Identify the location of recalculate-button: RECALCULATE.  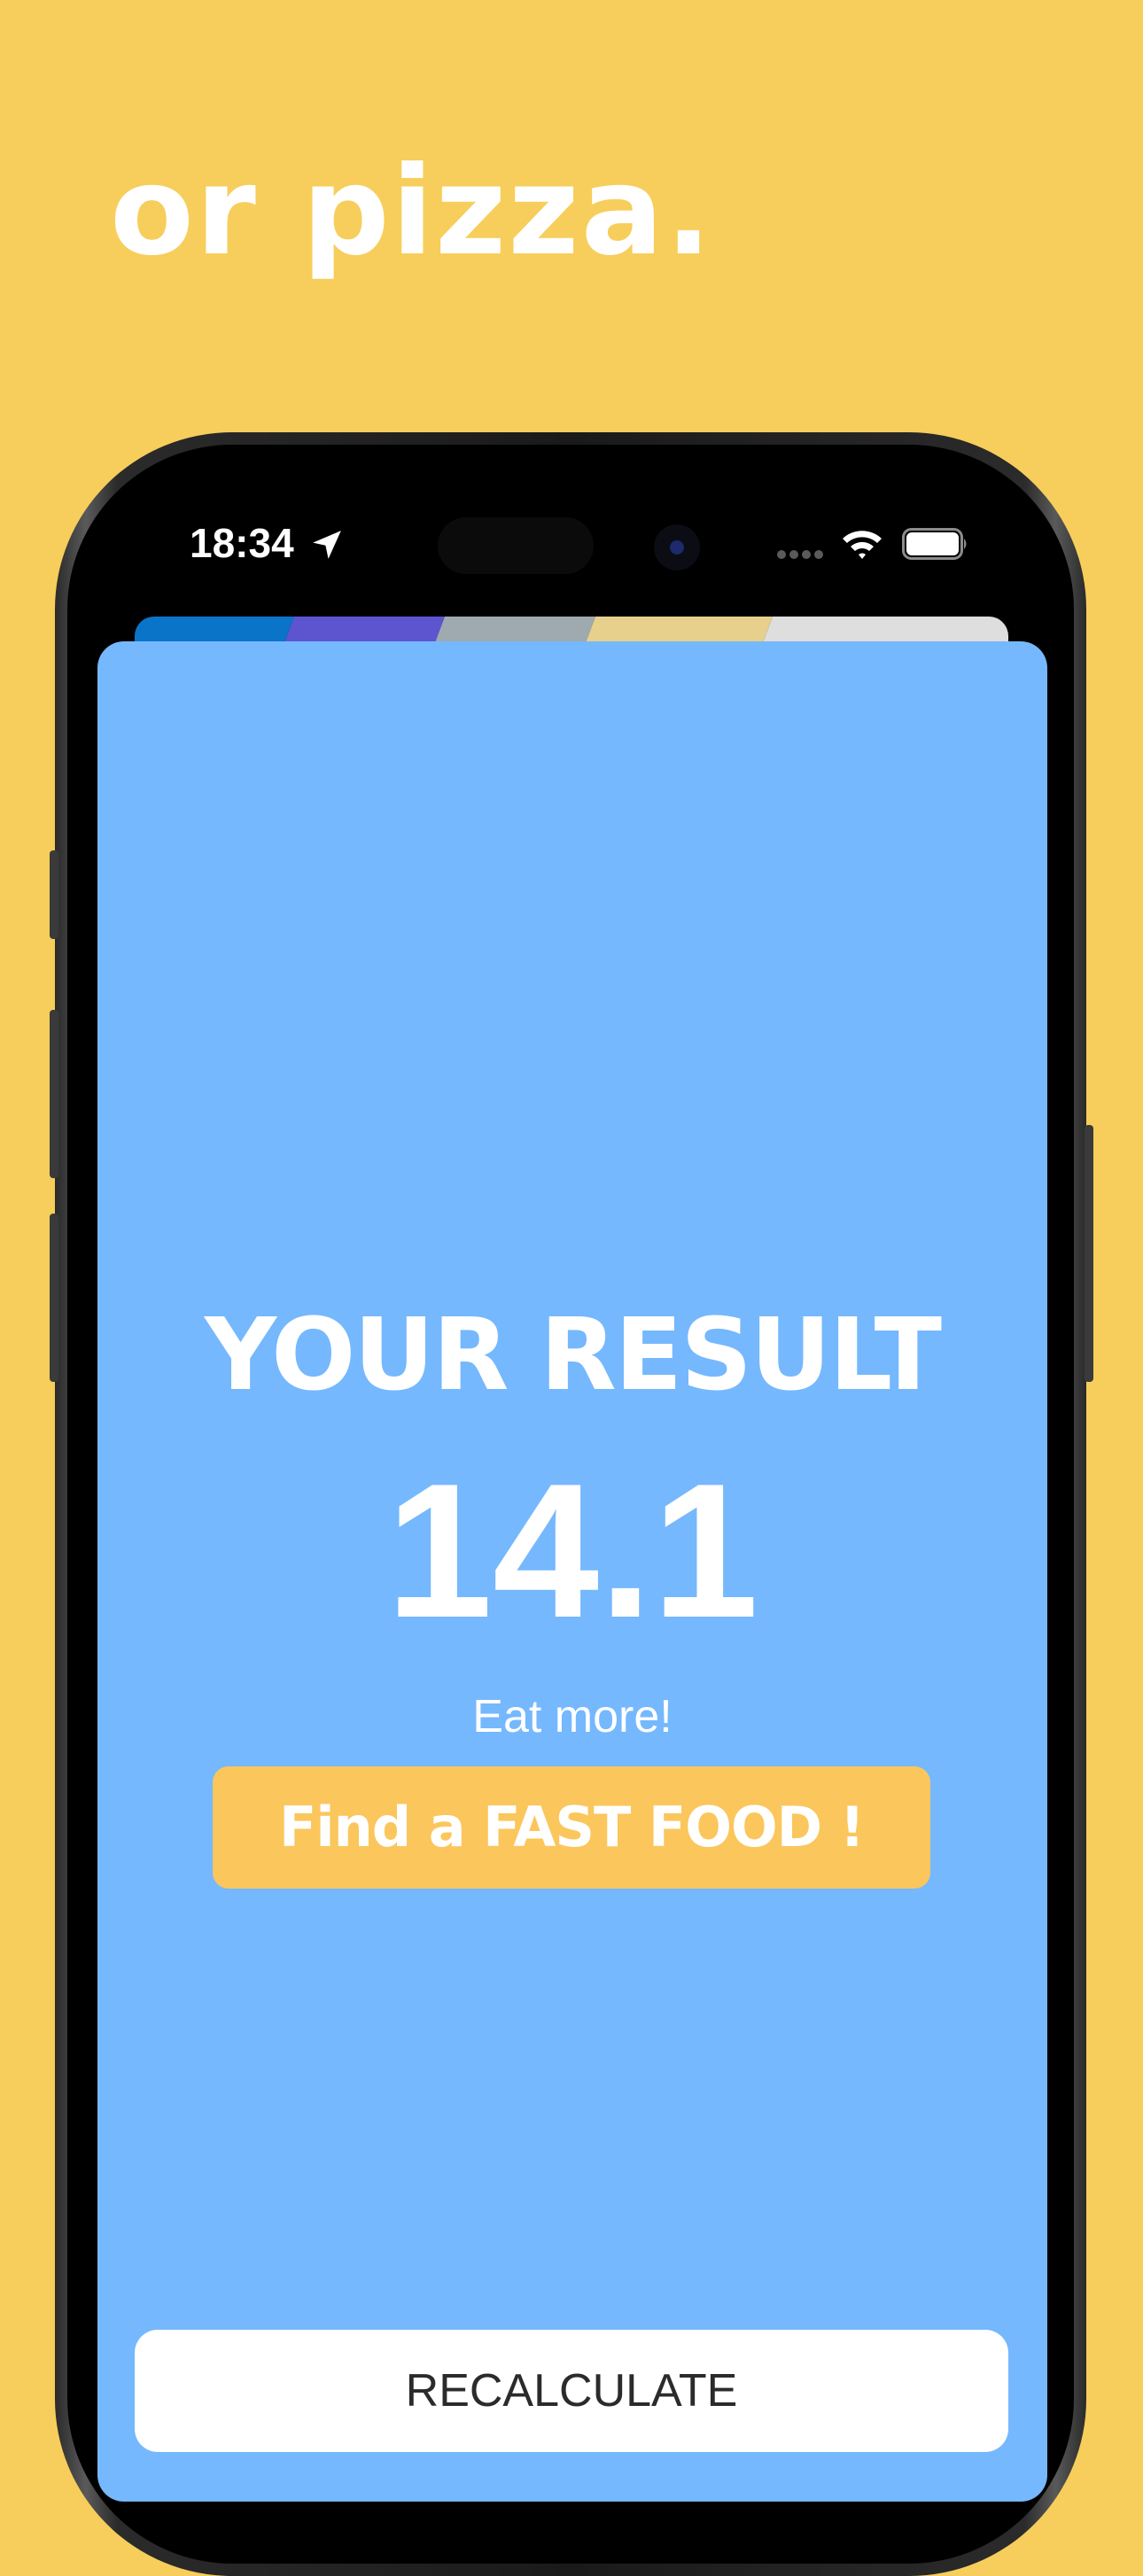
(571, 2391).